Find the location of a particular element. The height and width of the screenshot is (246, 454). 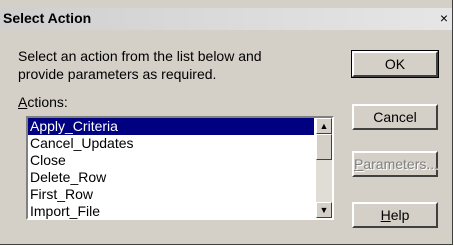

list-item: Import_File is located at coordinates (171, 211).